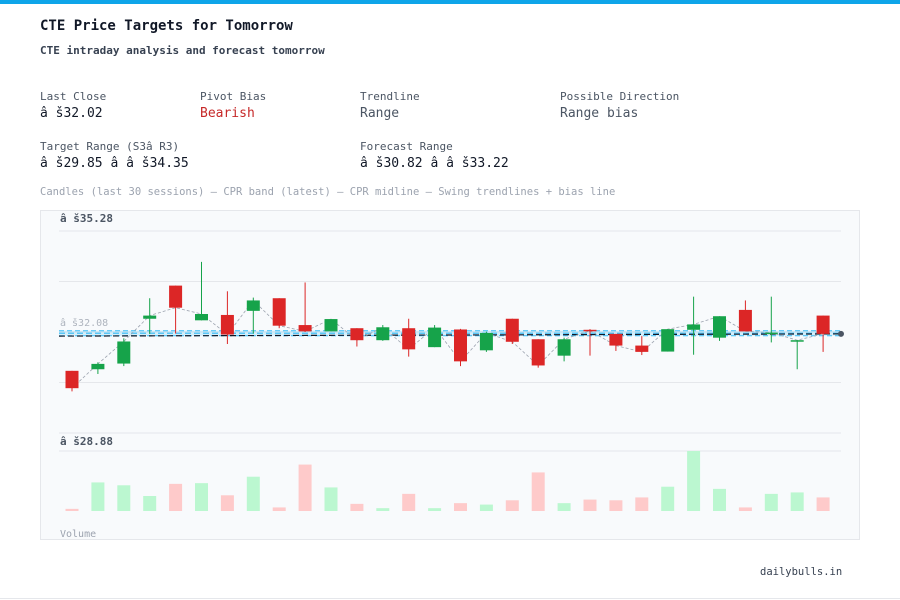  What do you see at coordinates (390, 96) in the screenshot?
I see `stat-label: Trendline` at bounding box center [390, 96].